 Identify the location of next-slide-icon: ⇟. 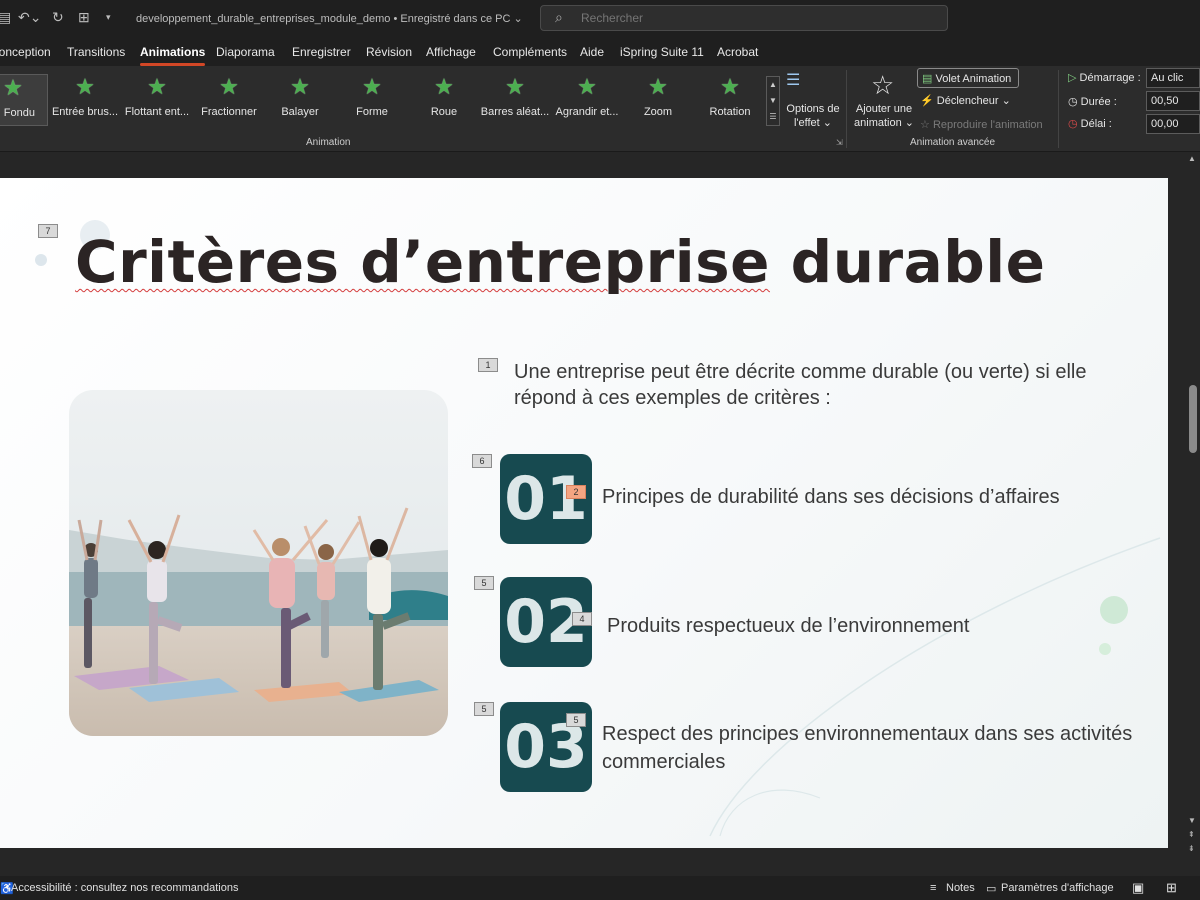
(1191, 848).